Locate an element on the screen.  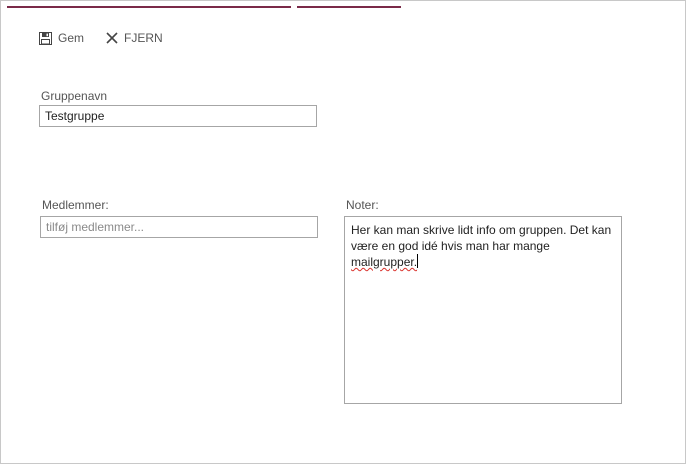
members-input is located at coordinates (179, 227).